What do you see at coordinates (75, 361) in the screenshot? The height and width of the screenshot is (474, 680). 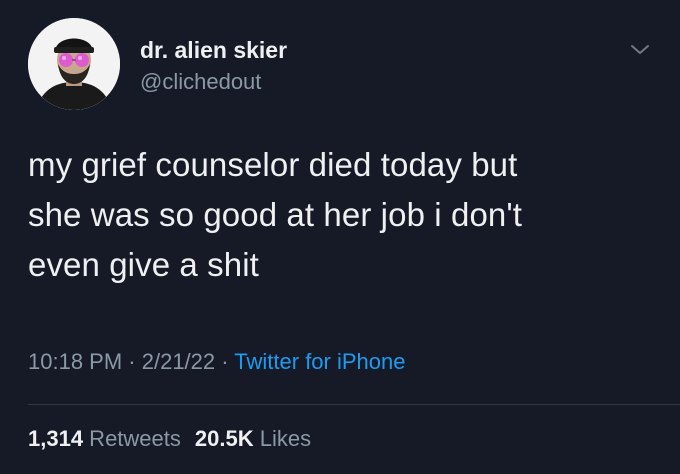 I see `tweet-time: 10:18 PM` at bounding box center [75, 361].